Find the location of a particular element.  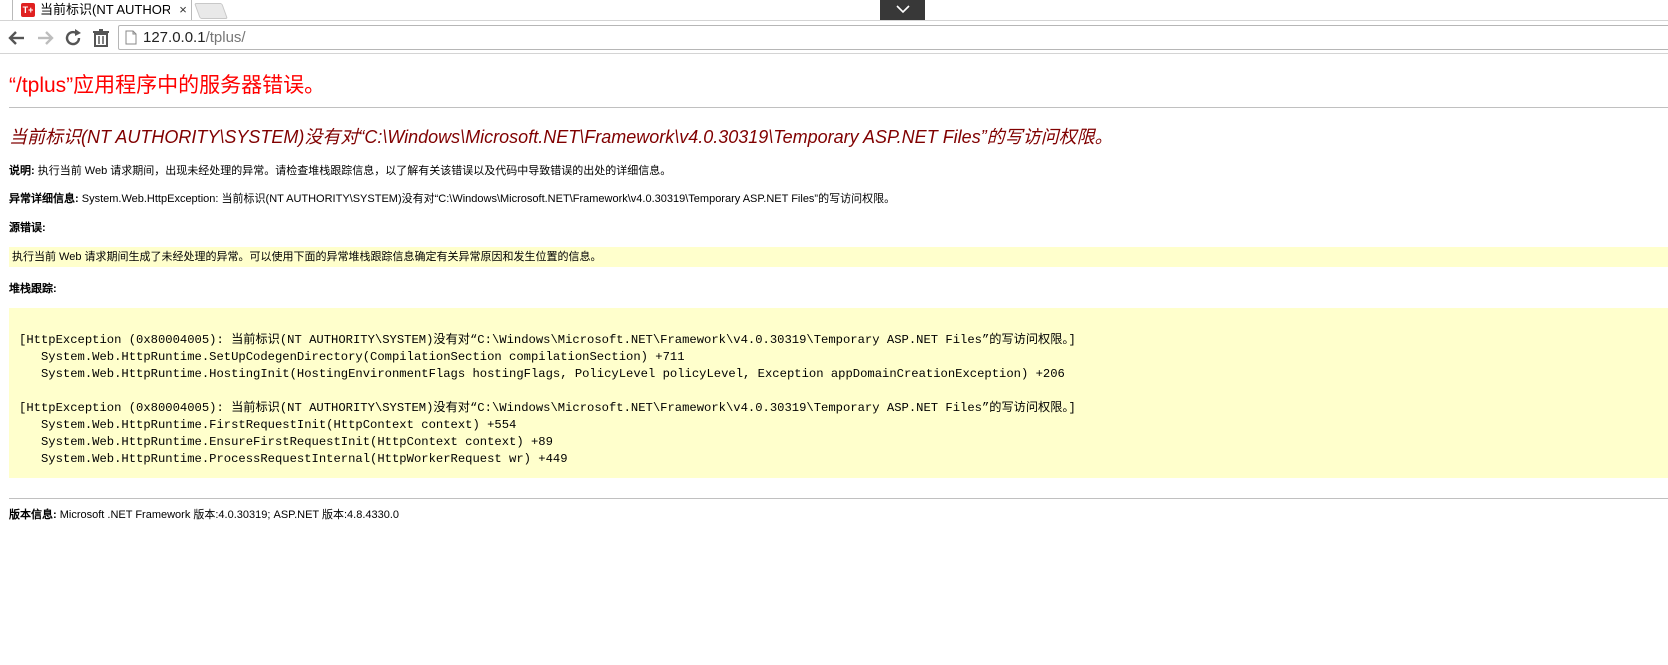

site-favicon-icon: T+ is located at coordinates (28, 10).